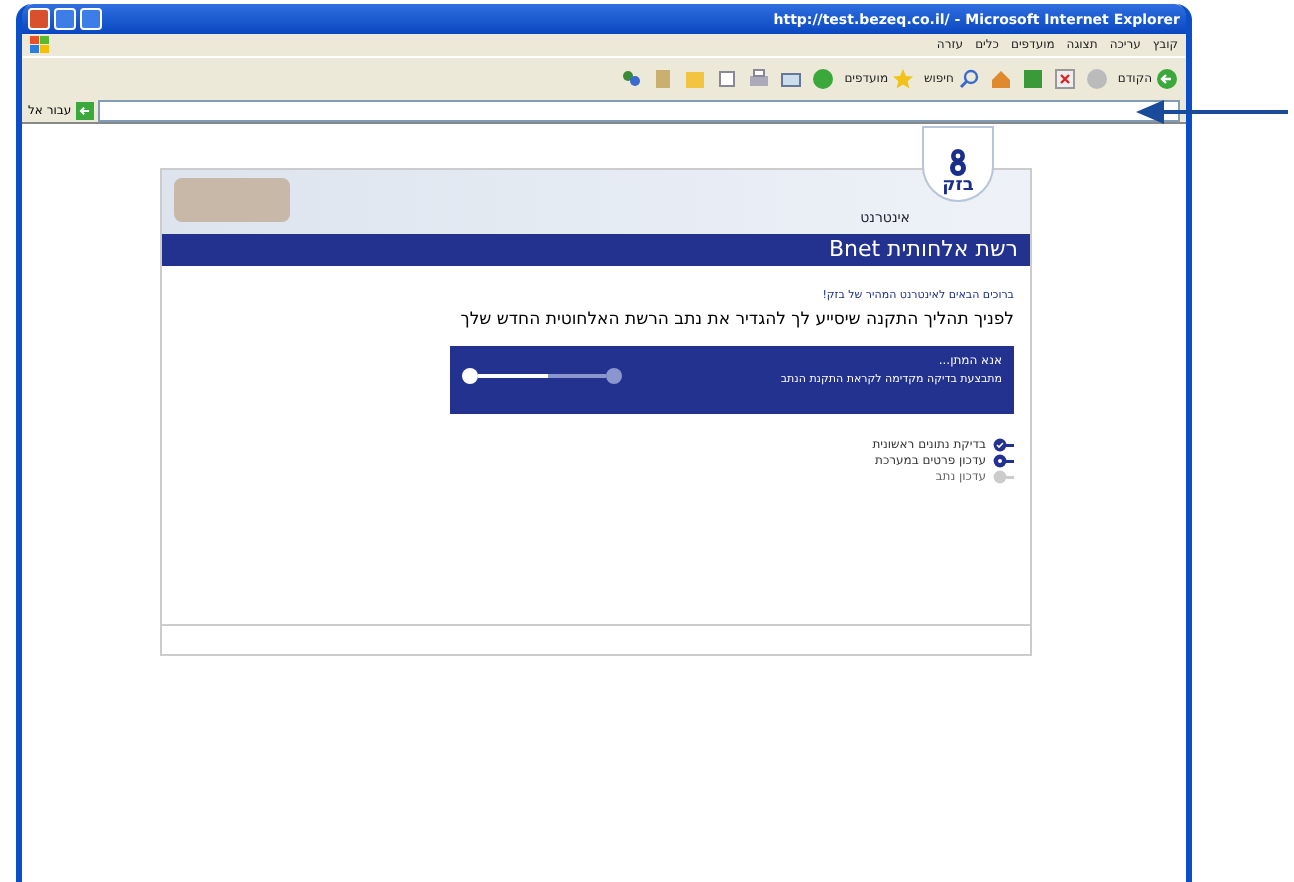  What do you see at coordinates (736, 320) in the screenshot?
I see `intro-text: לפניך תהליך התקנה שיסייע לך להגדיר את נתב הרשת האלחוטית החדש שלך` at bounding box center [736, 320].